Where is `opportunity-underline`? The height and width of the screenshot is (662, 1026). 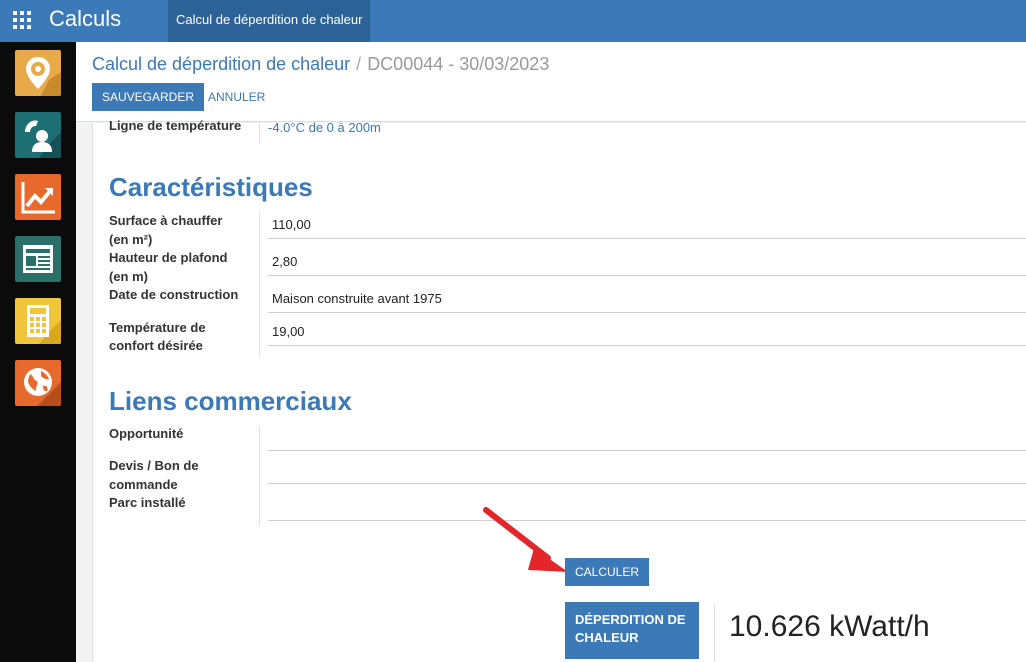
opportunity-underline is located at coordinates (647, 450).